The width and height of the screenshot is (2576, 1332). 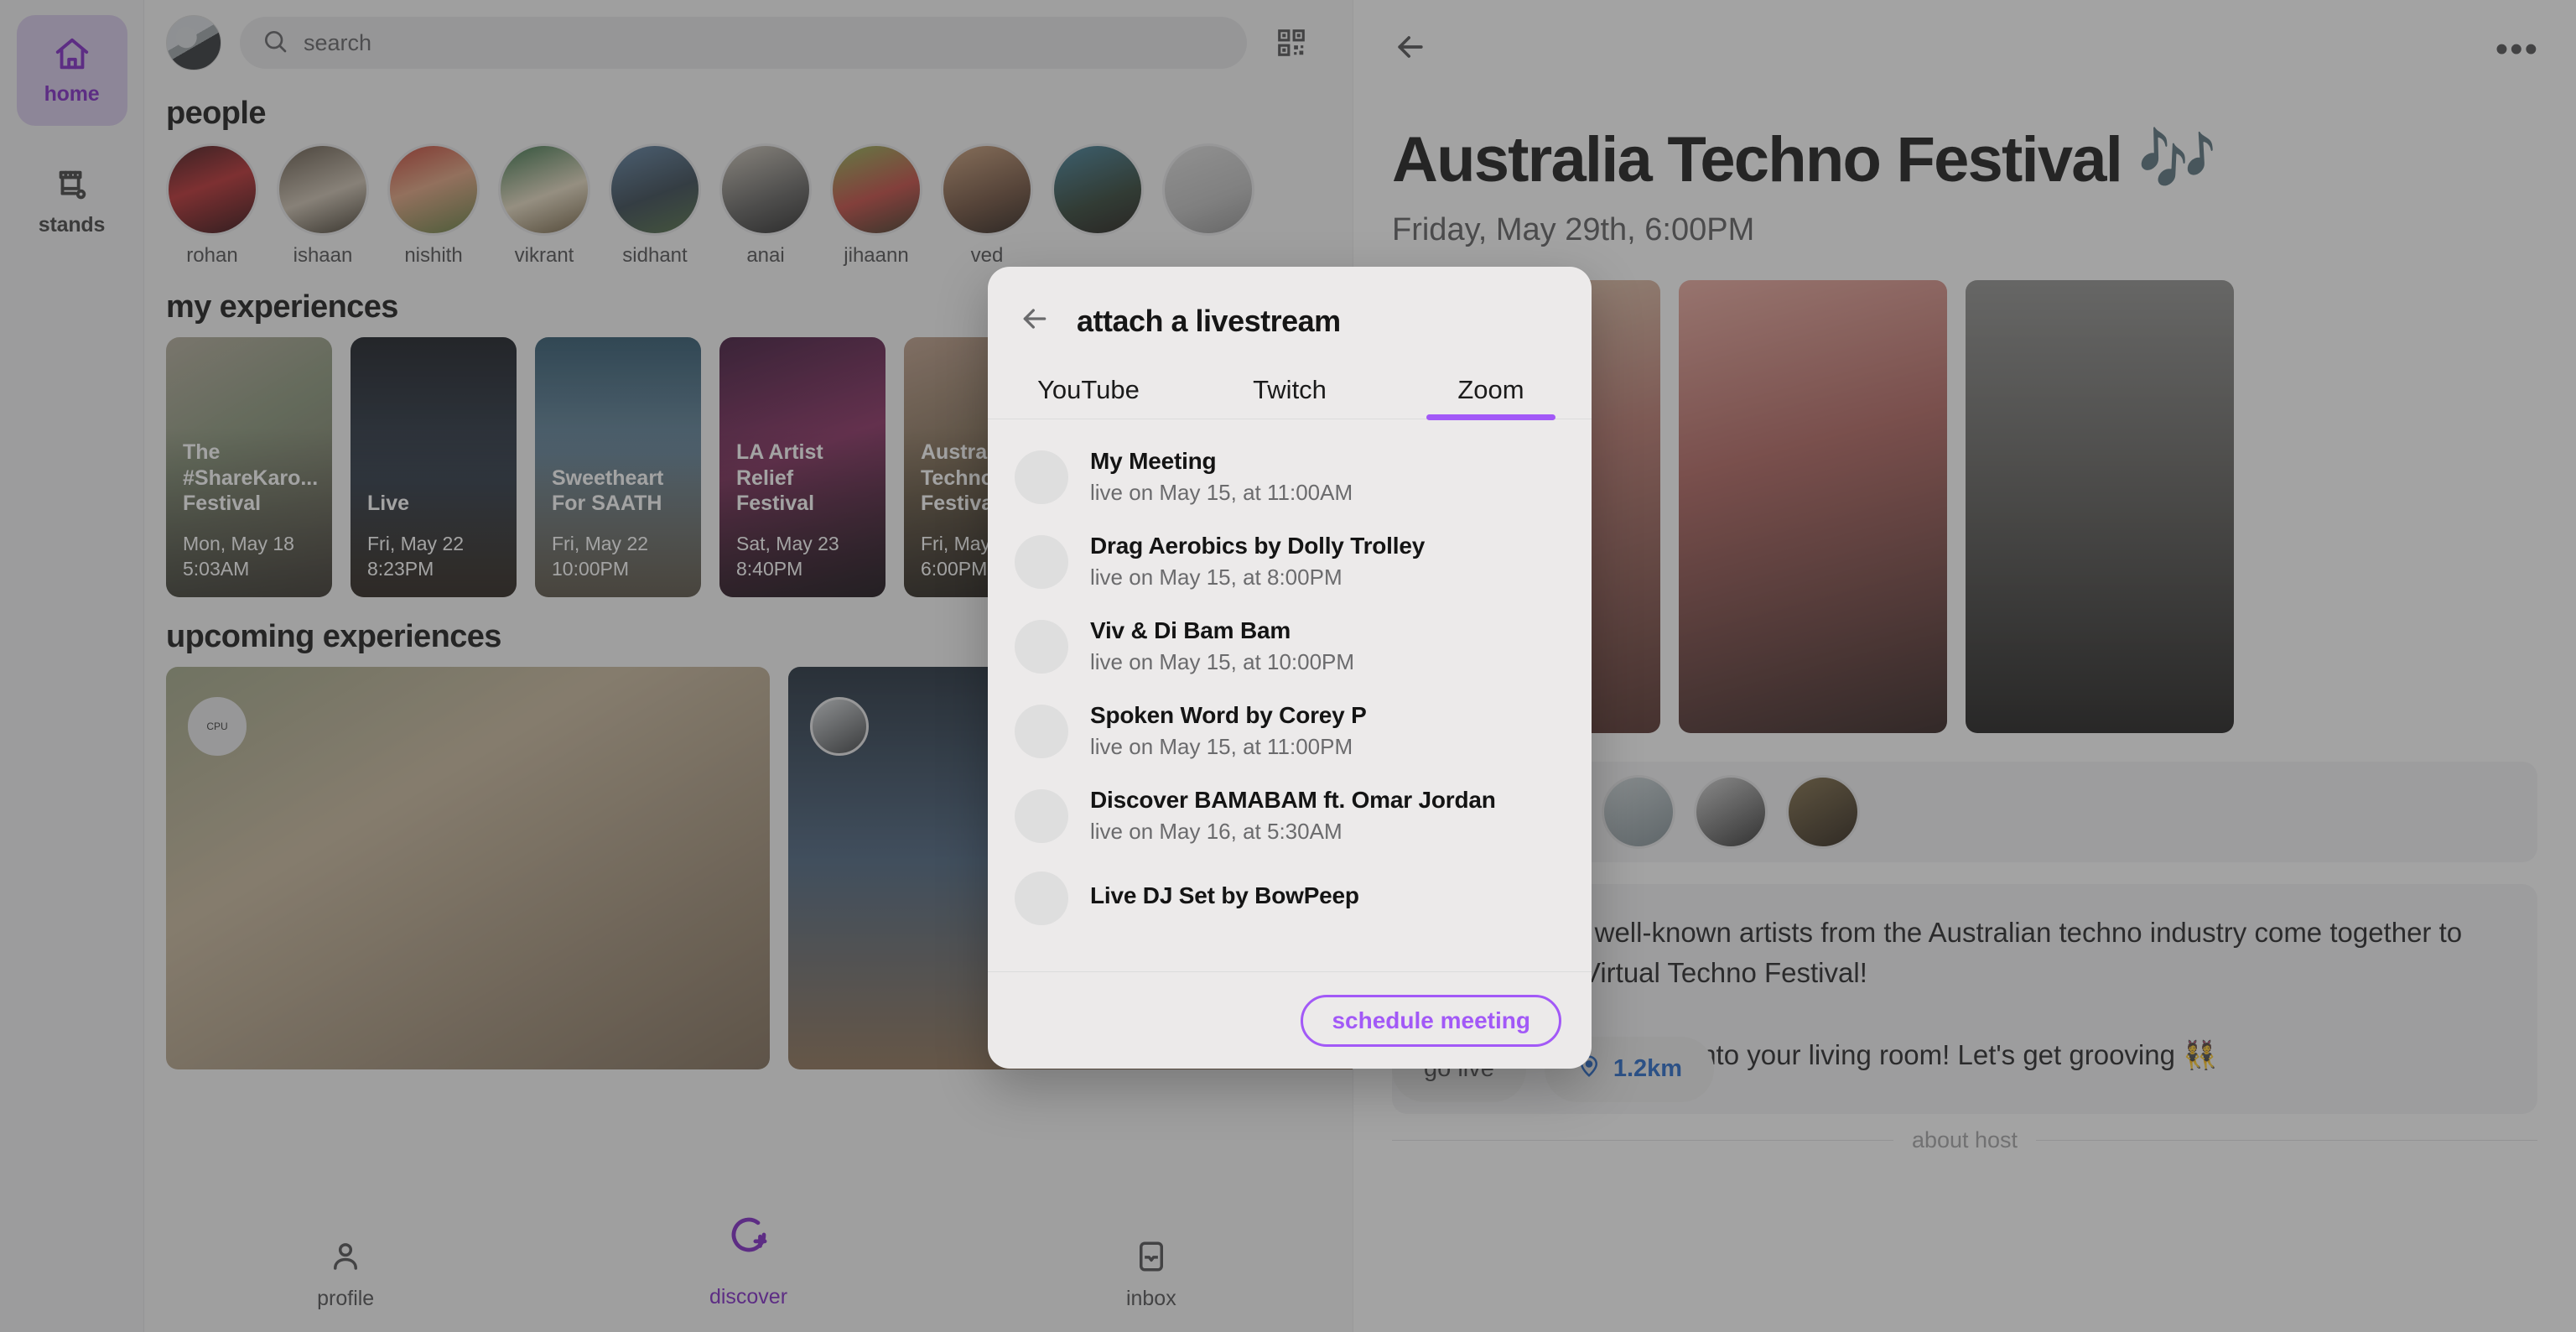 I want to click on meeting-subtitle: live on May 15, at 10:00PM, so click(x=1222, y=661).